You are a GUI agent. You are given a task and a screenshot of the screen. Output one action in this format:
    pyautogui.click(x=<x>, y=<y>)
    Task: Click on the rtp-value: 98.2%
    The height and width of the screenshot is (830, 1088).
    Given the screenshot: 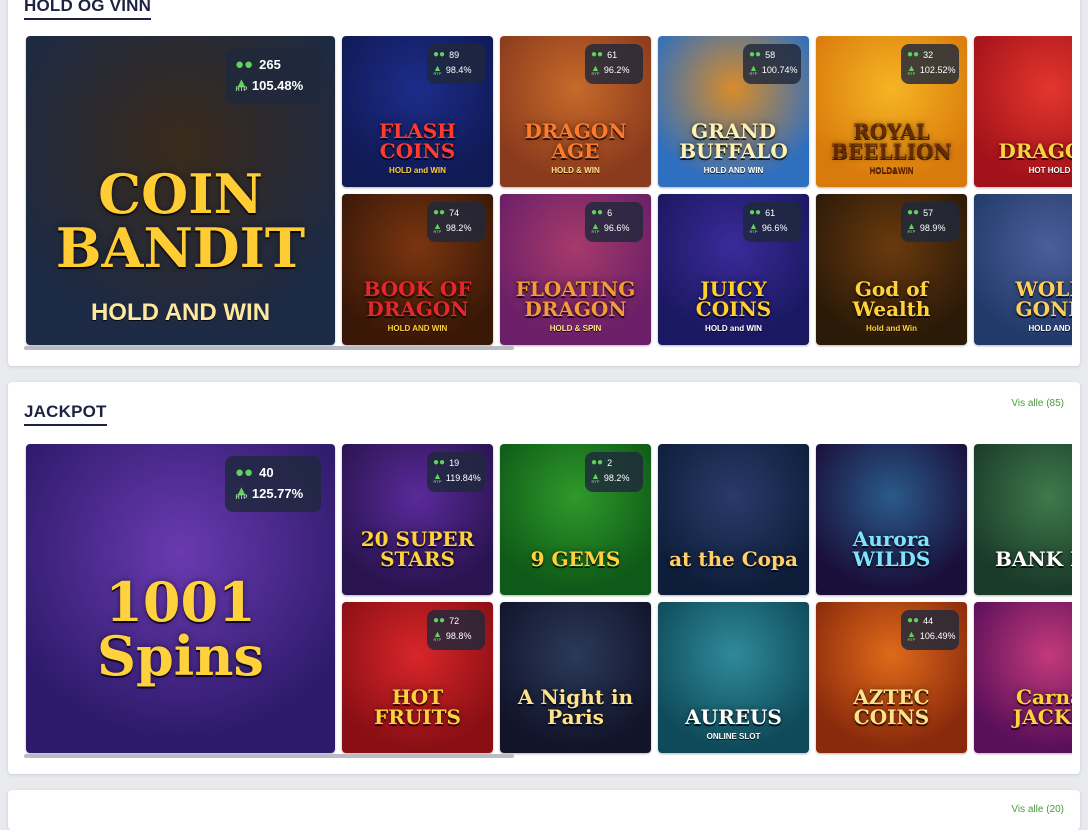 What is the action you would take?
    pyautogui.click(x=458, y=228)
    